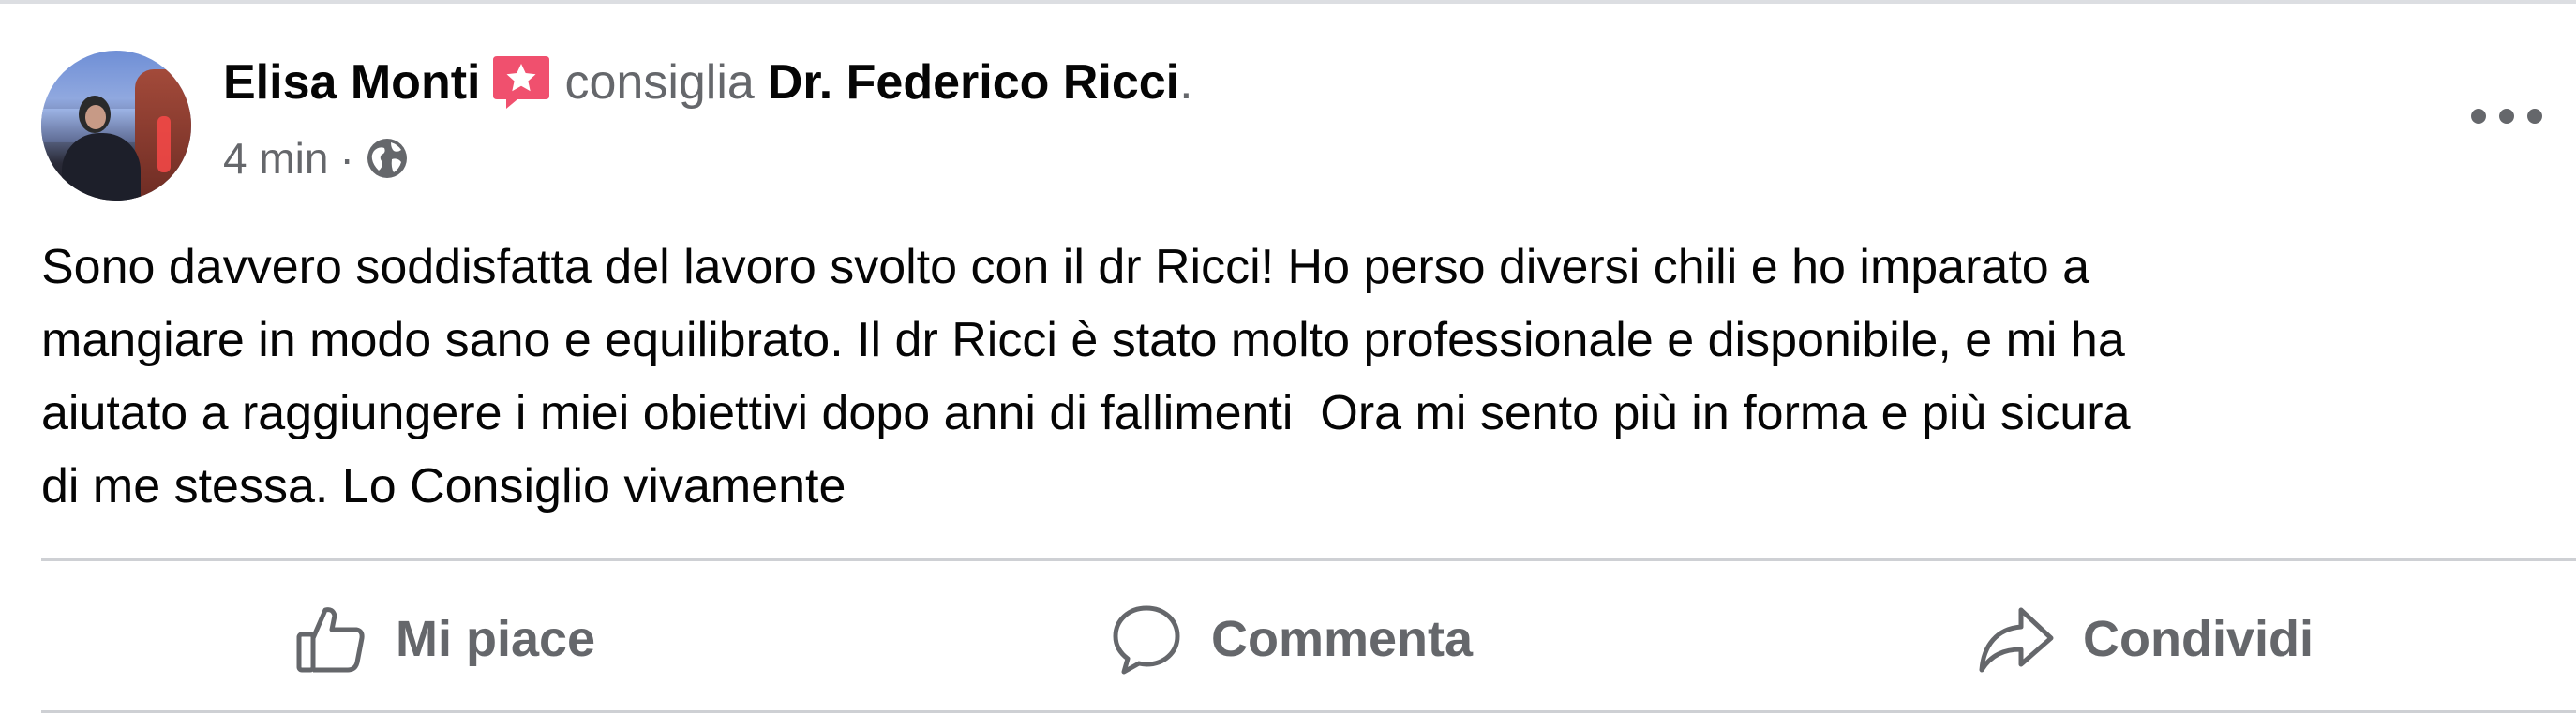 This screenshot has width=2576, height=714. What do you see at coordinates (2017, 640) in the screenshot?
I see `share-arrow-icon` at bounding box center [2017, 640].